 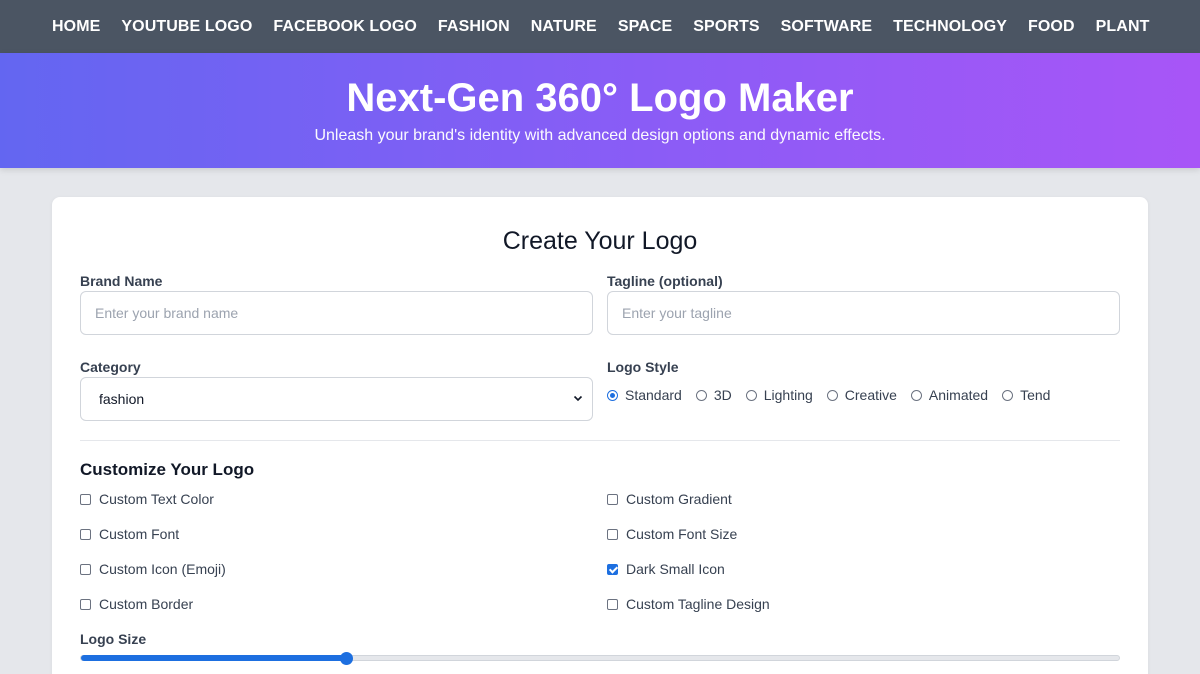 What do you see at coordinates (336, 399) in the screenshot?
I see `category-select: fashion` at bounding box center [336, 399].